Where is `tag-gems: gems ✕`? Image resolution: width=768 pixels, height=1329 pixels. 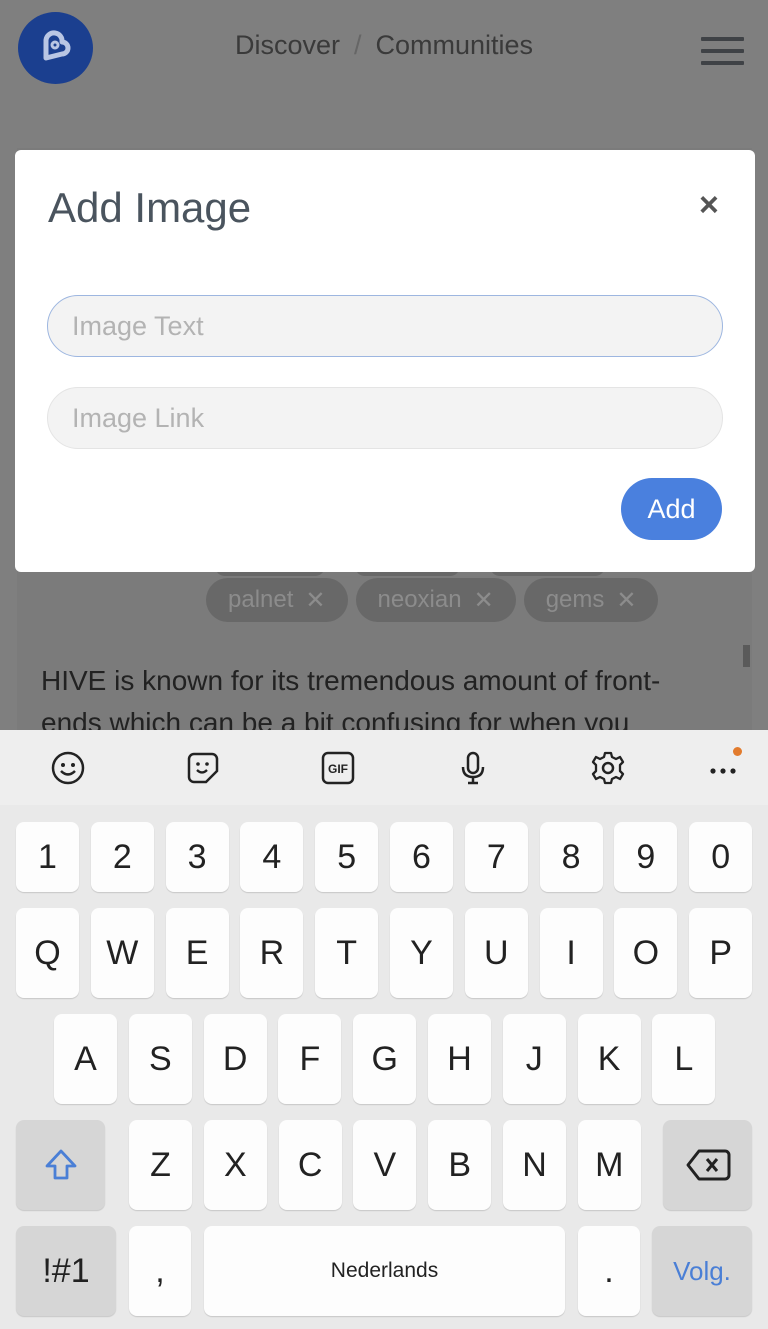
tag-gems: gems ✕ is located at coordinates (591, 600).